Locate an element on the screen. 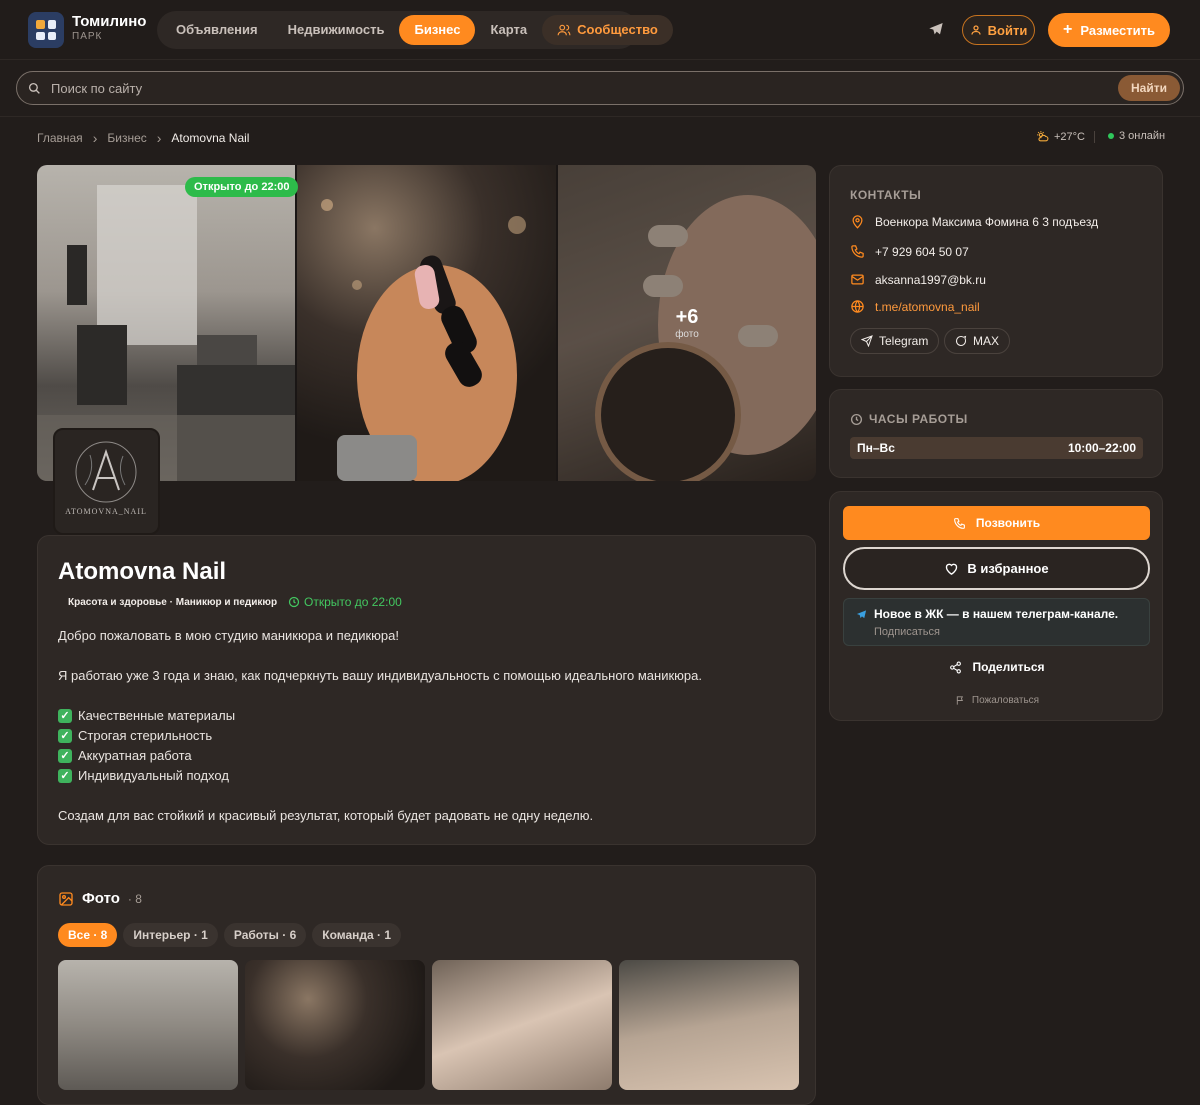 Image resolution: width=1200 pixels, height=1105 pixels. call-button: Позвонить is located at coordinates (996, 523).